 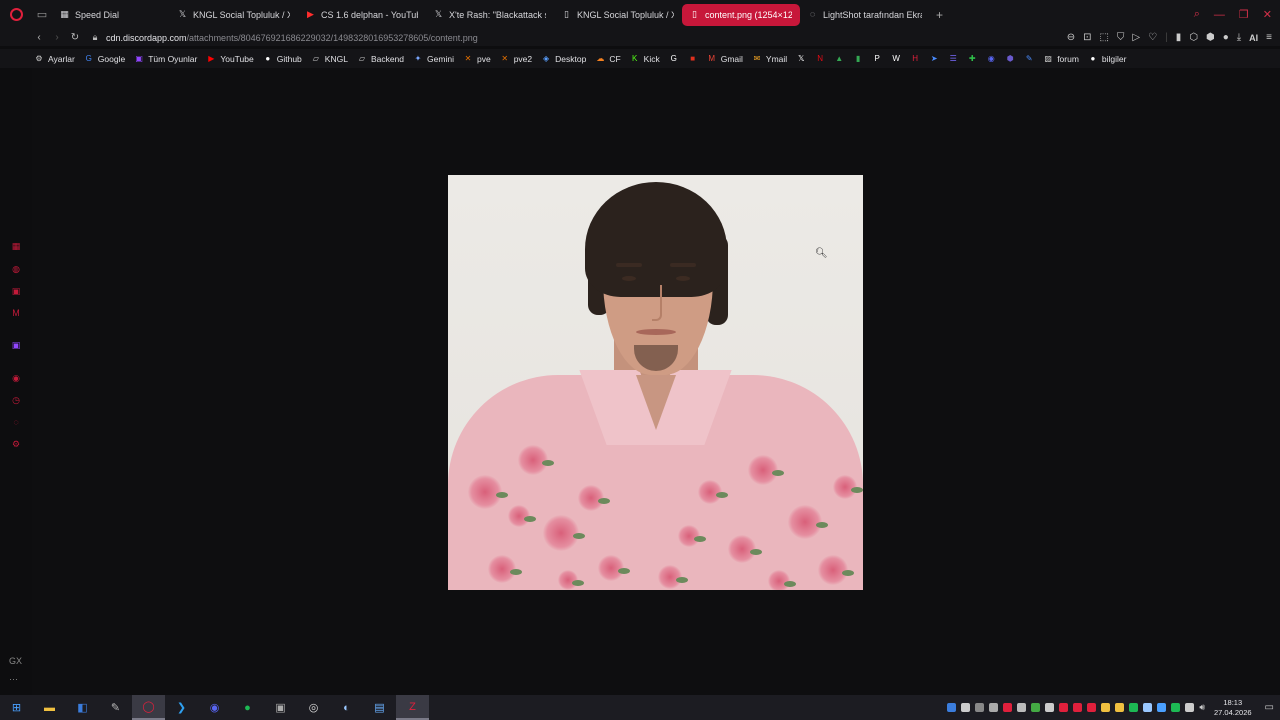 What do you see at coordinates (865, 15) in the screenshot?
I see `tab-7: ◌ LightShot tarafından Ekran` at bounding box center [865, 15].